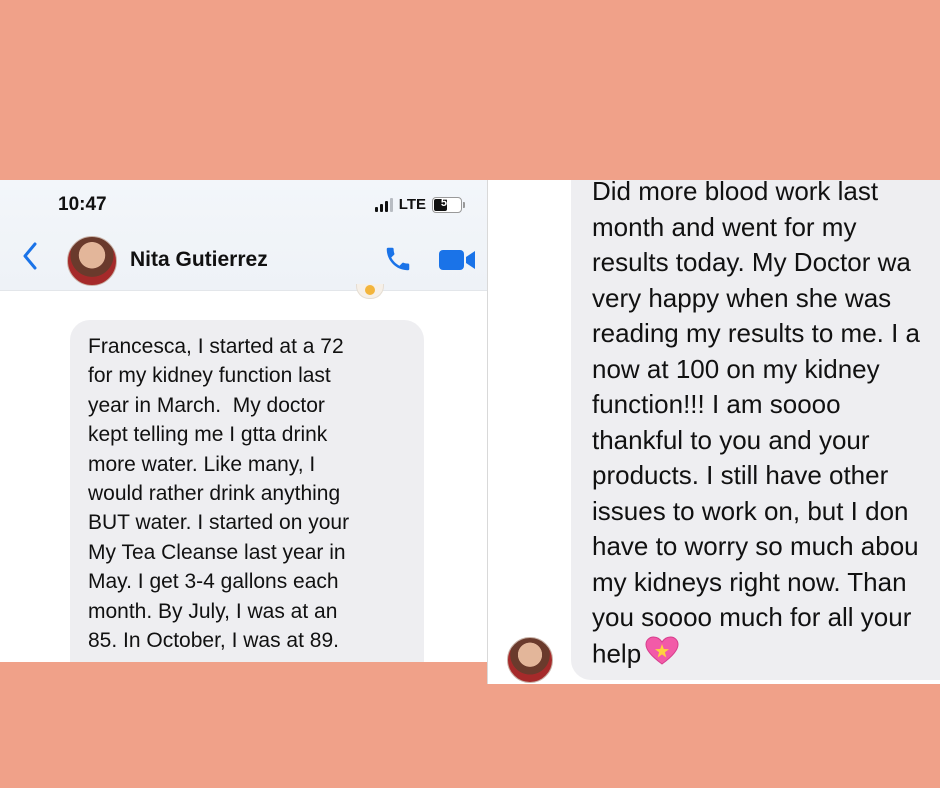  What do you see at coordinates (755, 546) in the screenshot?
I see `message-line: have to worry so much abou` at bounding box center [755, 546].